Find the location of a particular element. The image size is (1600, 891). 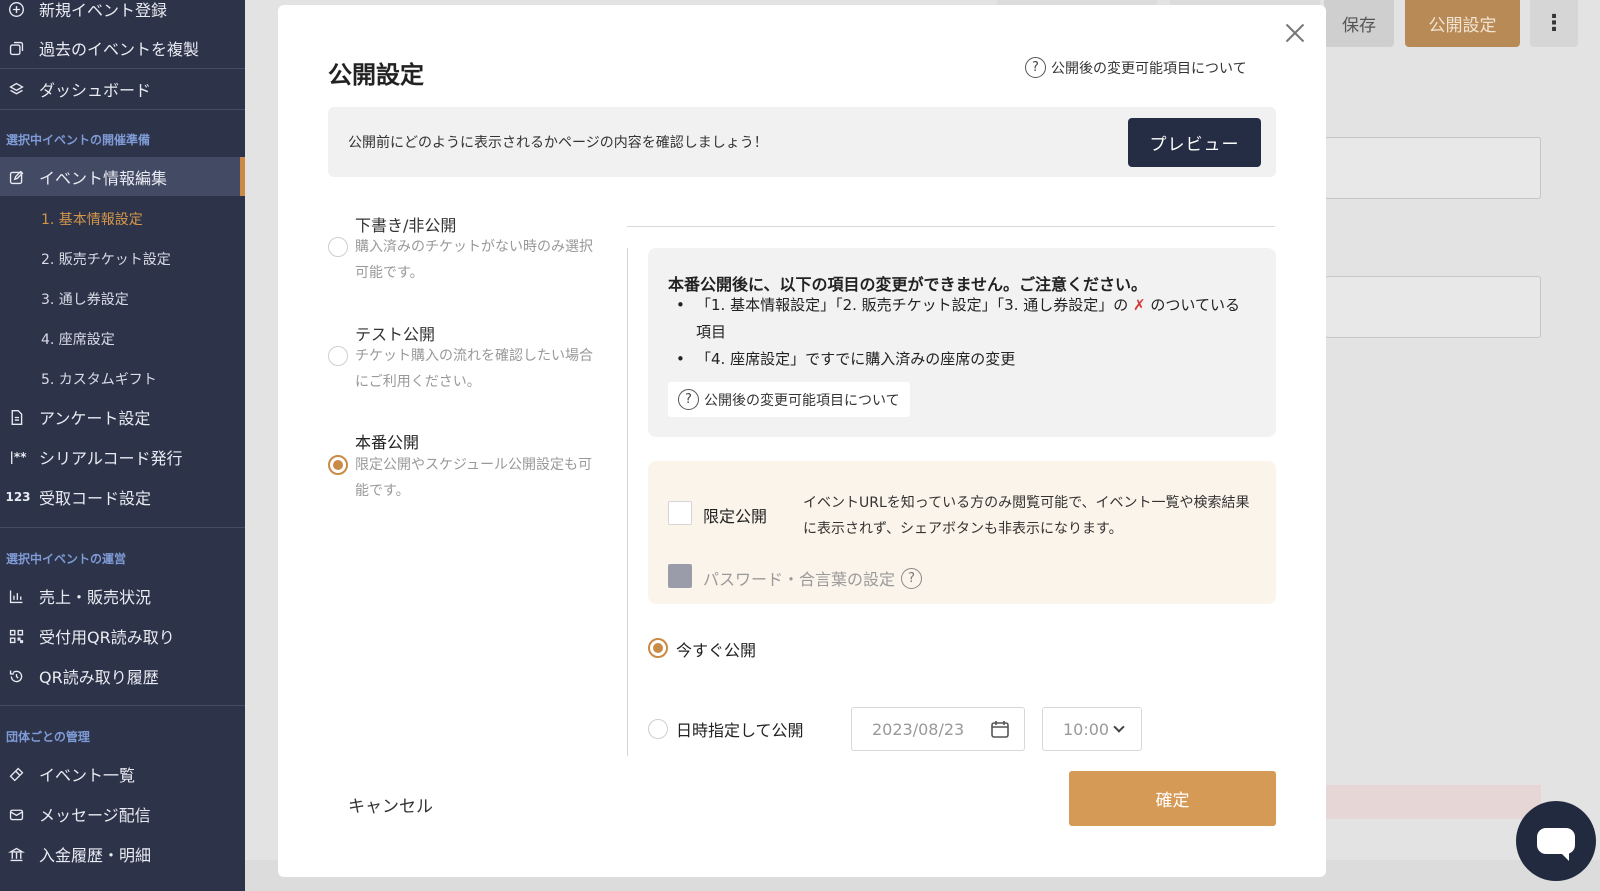

document-icon is located at coordinates (16, 417).